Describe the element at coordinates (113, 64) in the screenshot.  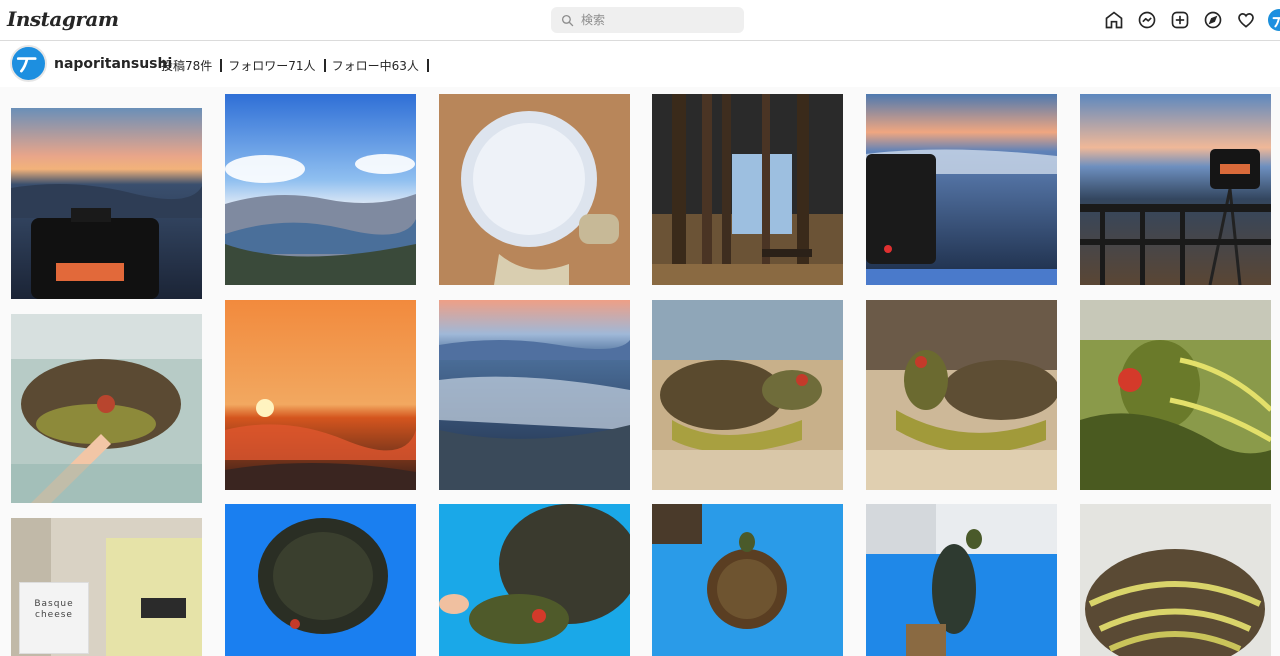
I see `profile-username: naporitansushi` at that location.